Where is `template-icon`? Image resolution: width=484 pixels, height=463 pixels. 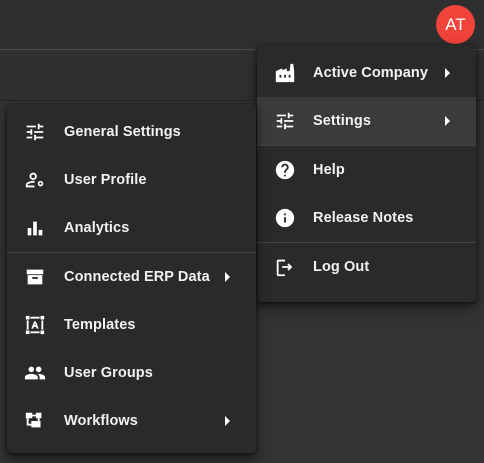
template-icon is located at coordinates (35, 325).